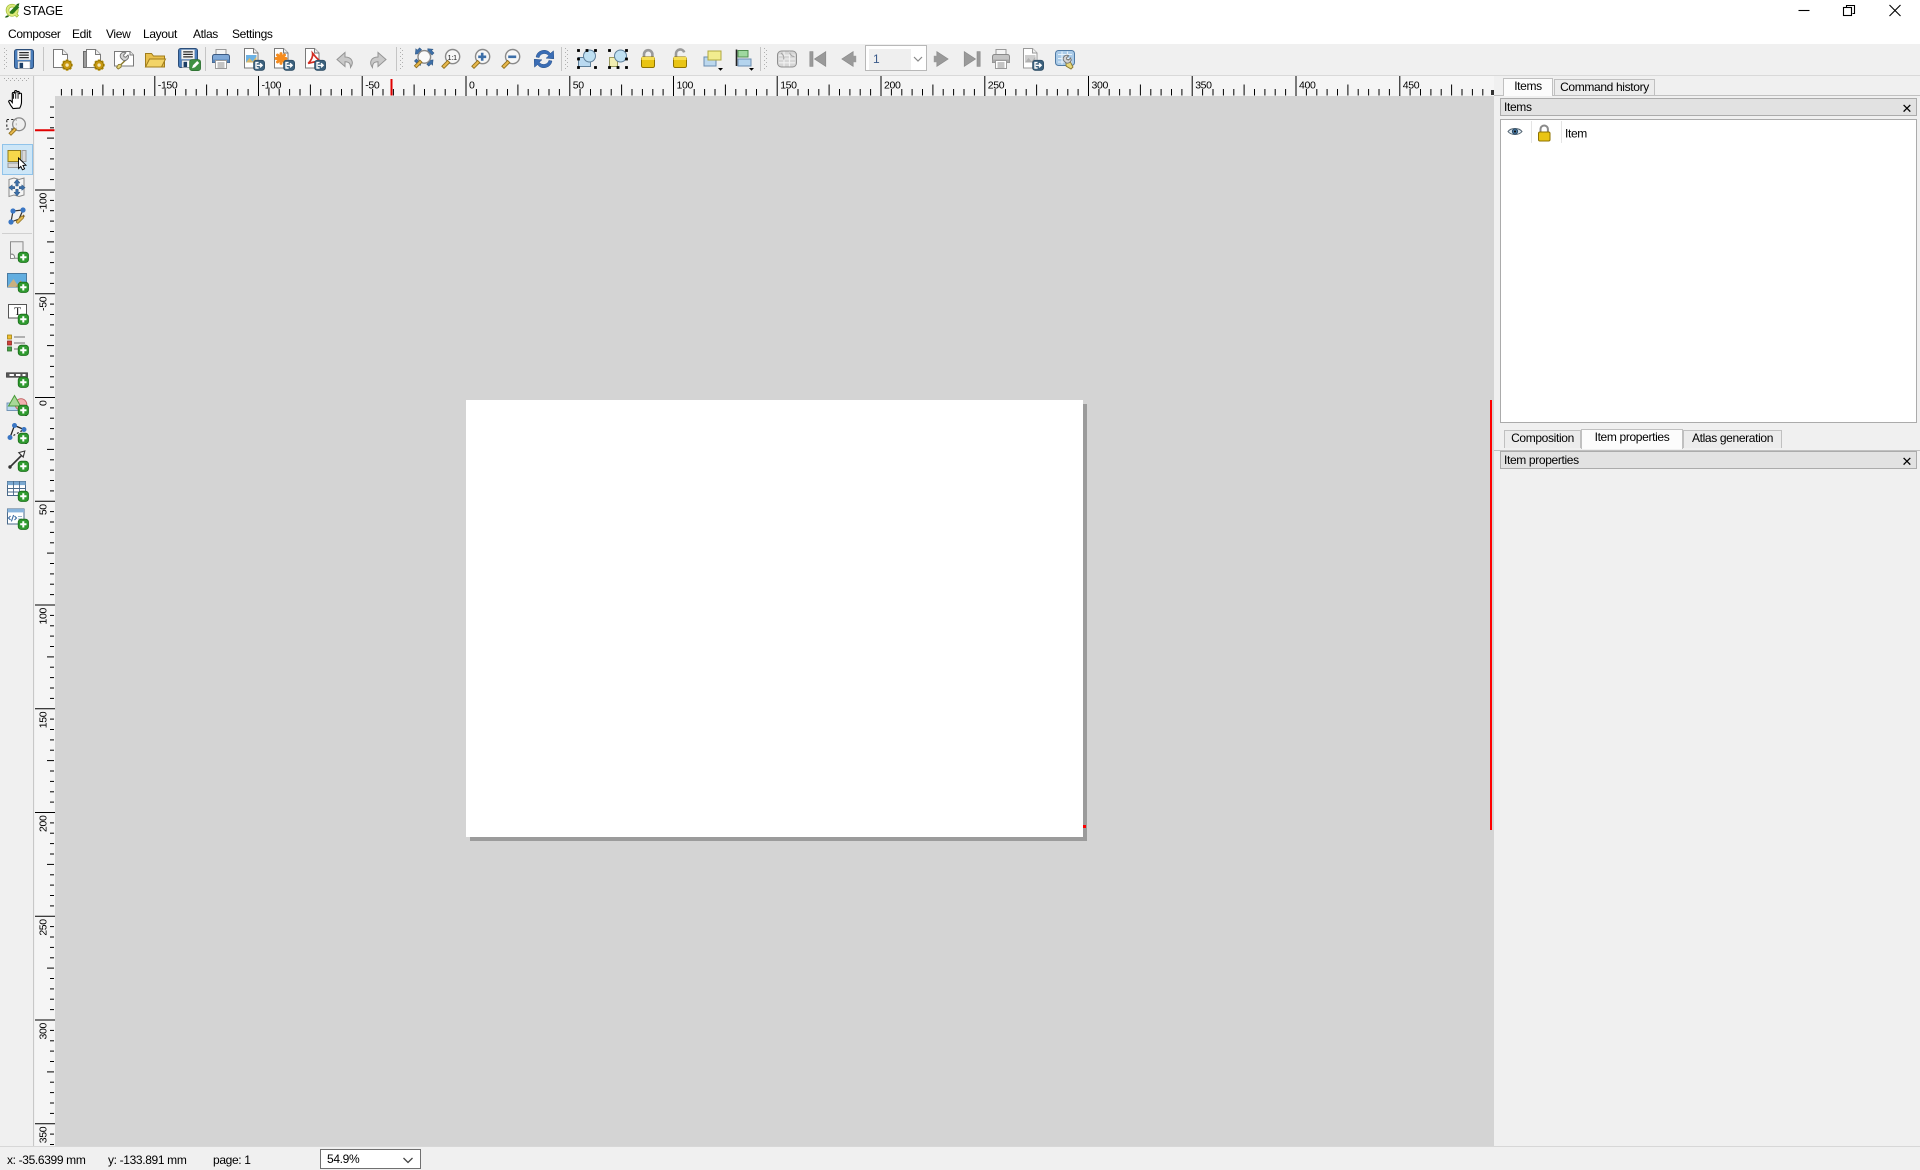 This screenshot has width=1920, height=1170. What do you see at coordinates (44, 303) in the screenshot?
I see `svg-text: -50` at bounding box center [44, 303].